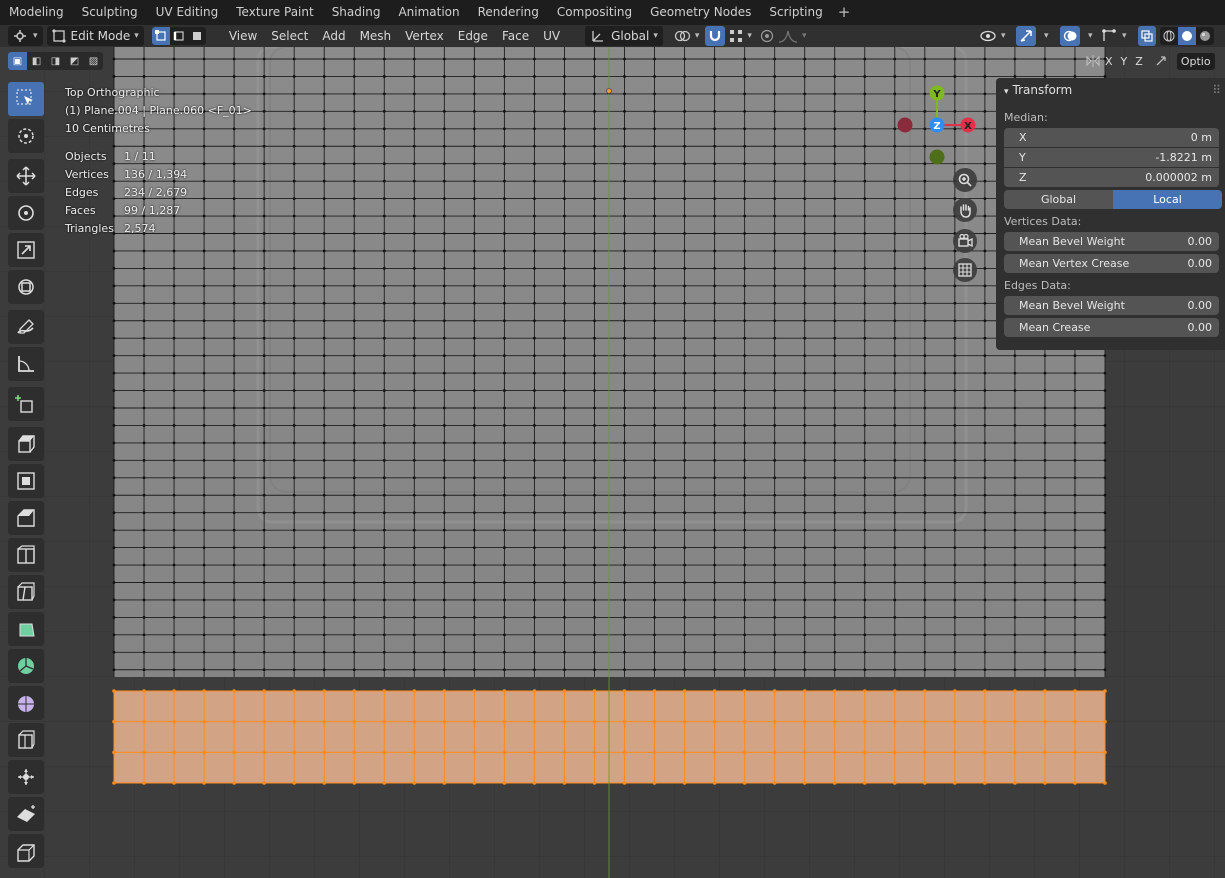  Describe the element at coordinates (515, 36) in the screenshot. I see `menu-face: Face` at that location.